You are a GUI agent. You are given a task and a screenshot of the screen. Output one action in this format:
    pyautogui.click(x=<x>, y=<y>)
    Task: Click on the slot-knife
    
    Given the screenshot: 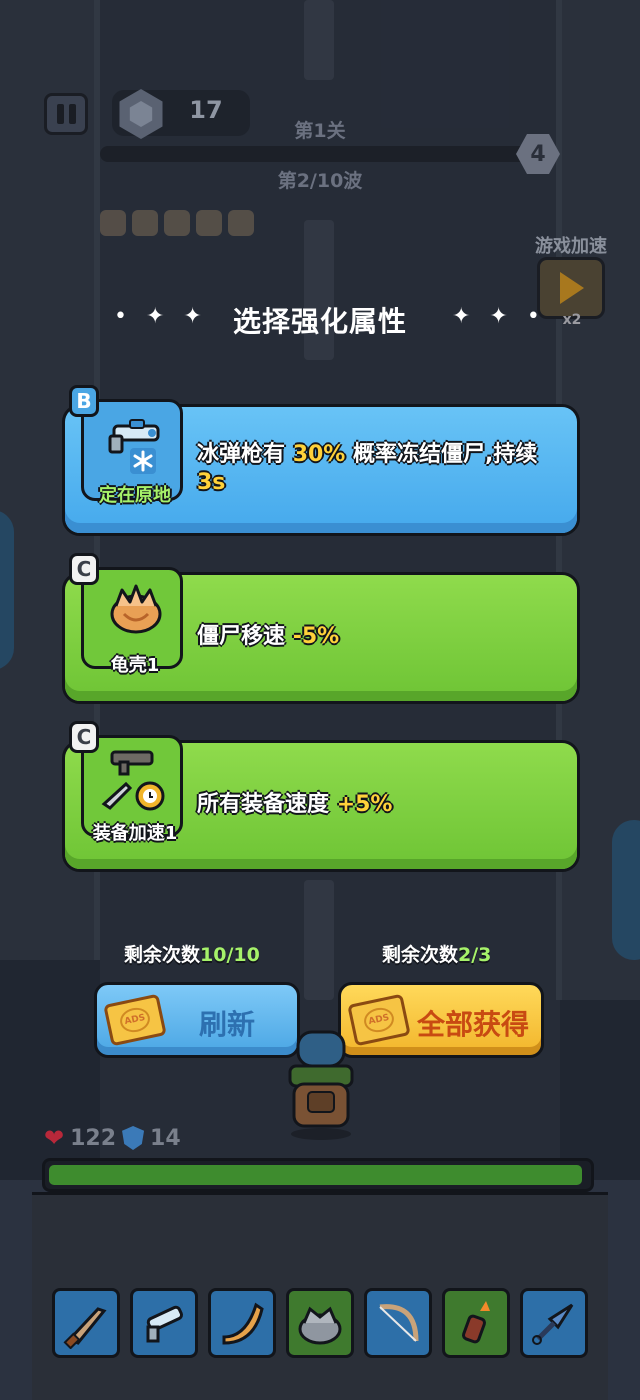 What is the action you would take?
    pyautogui.click(x=86, y=1323)
    